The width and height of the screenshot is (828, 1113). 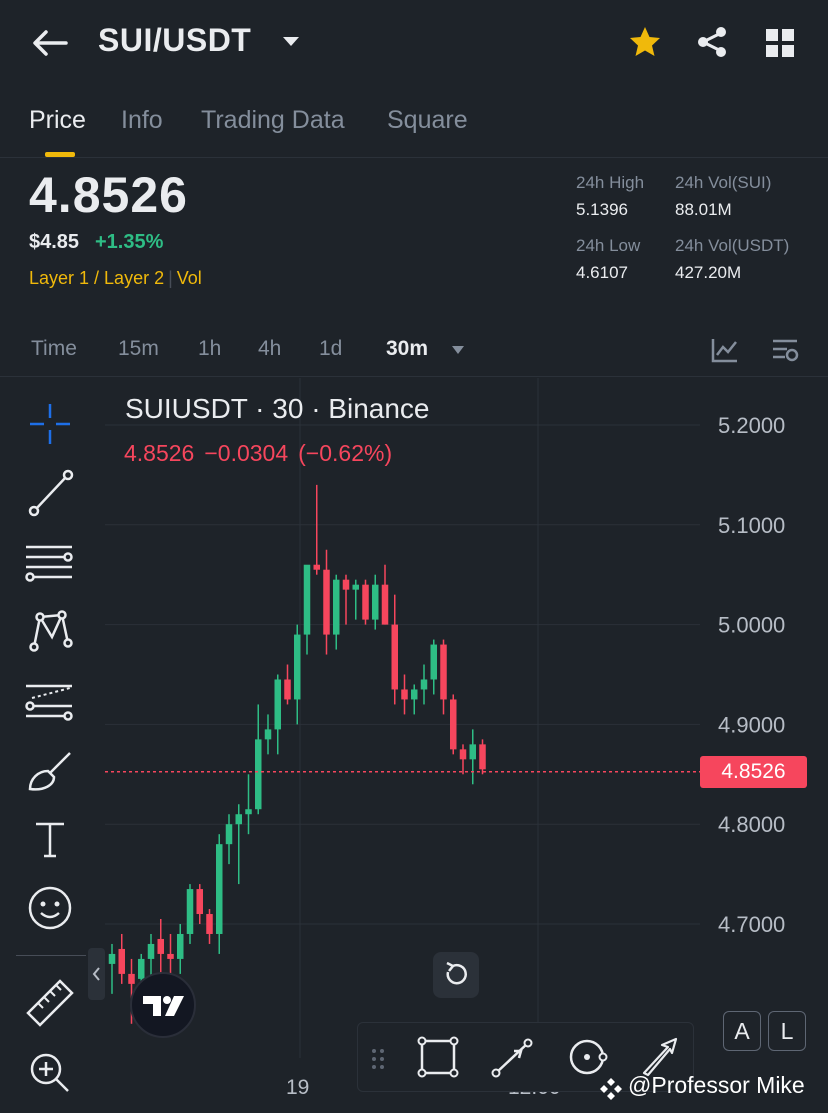 I want to click on tab-price: Price, so click(x=57, y=120).